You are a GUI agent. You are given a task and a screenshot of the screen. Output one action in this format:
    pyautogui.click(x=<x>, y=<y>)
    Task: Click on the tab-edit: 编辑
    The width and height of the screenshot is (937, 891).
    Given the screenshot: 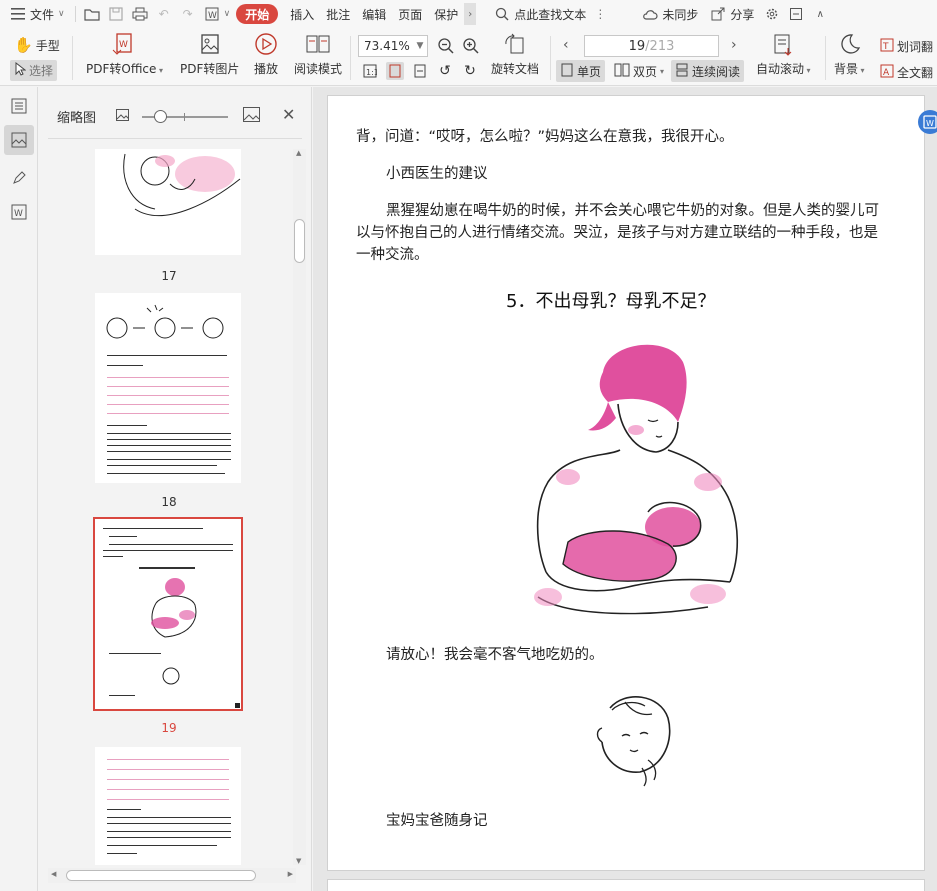 What is the action you would take?
    pyautogui.click(x=374, y=14)
    